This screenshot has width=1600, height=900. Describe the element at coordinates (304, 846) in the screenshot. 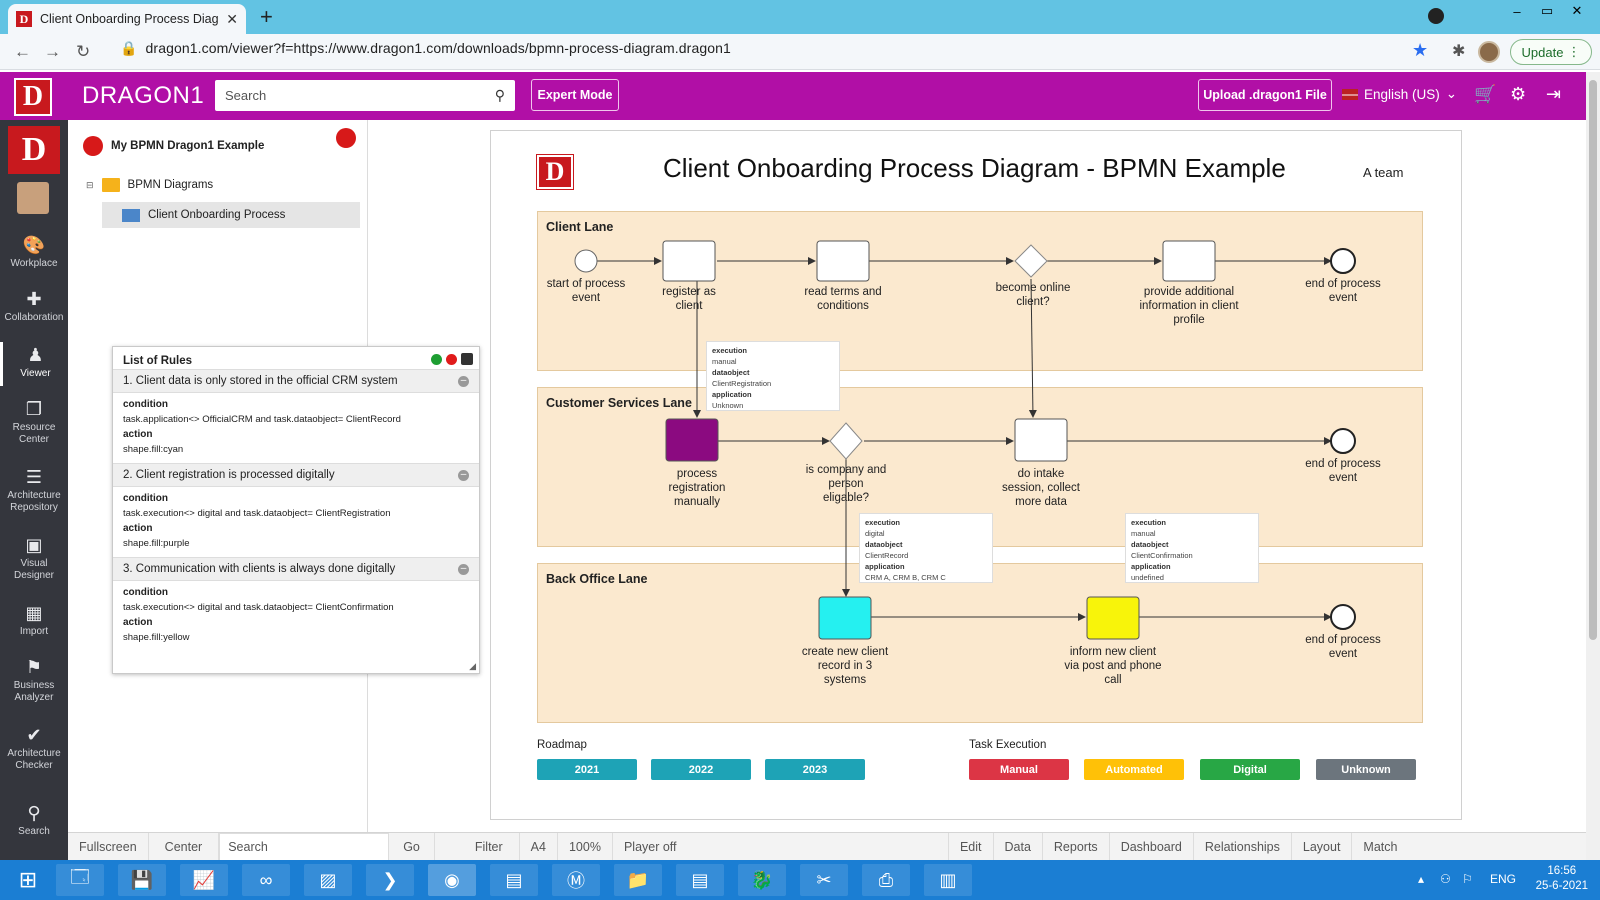

I see `toolbar-search-input: Search` at that location.